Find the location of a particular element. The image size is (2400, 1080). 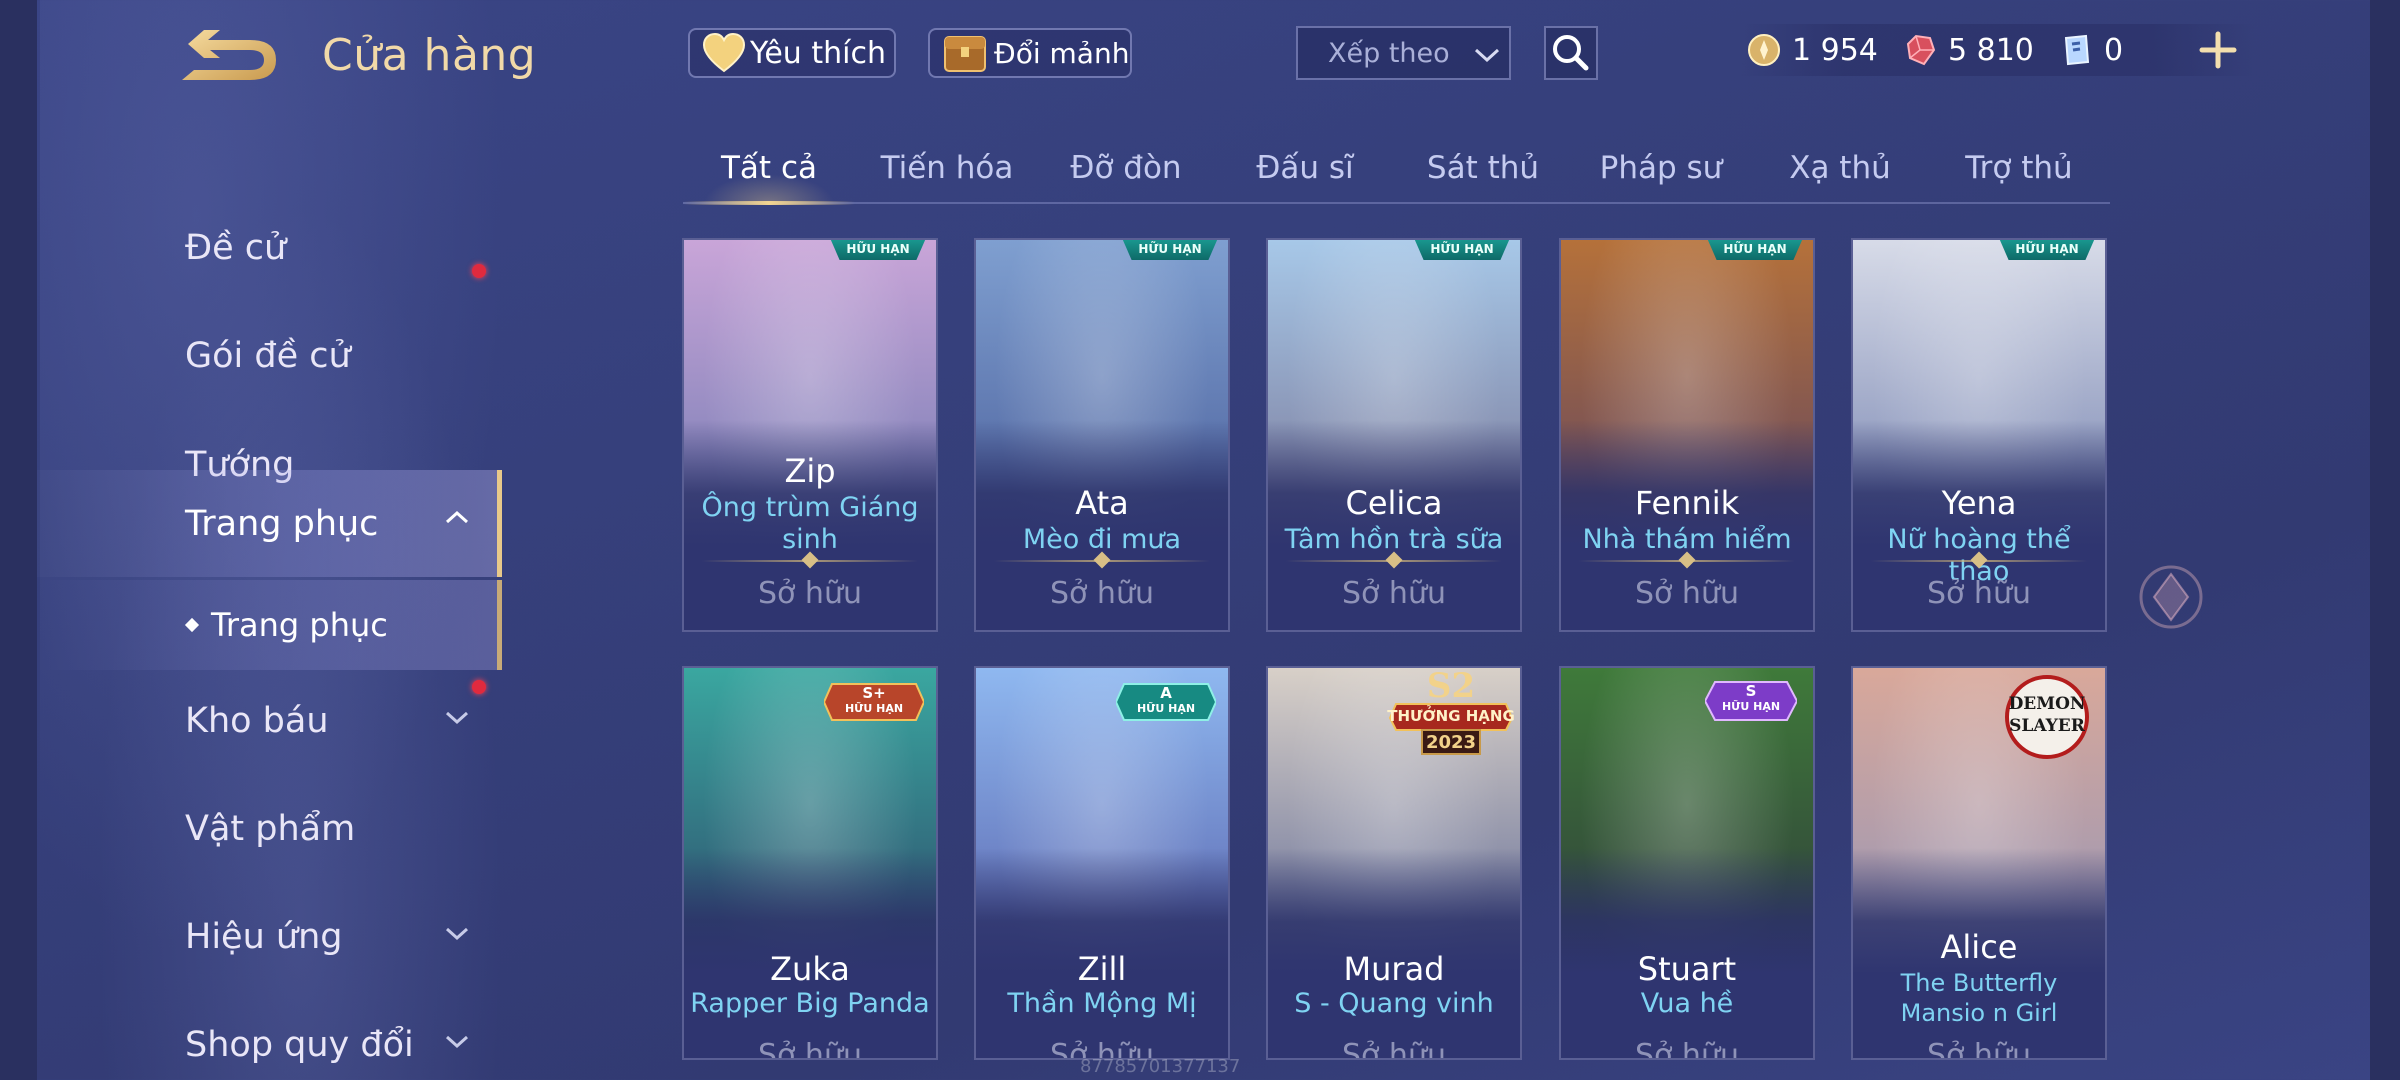

sidebar-item-skins: Trang phục is located at coordinates (269, 523).